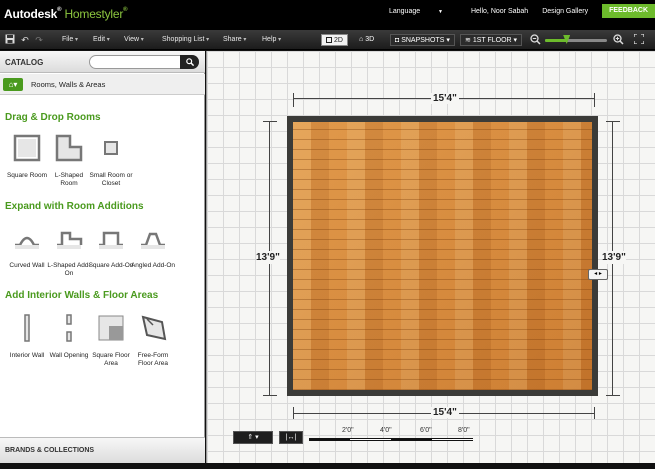 The width and height of the screenshot is (655, 469). Describe the element at coordinates (614, 257) in the screenshot. I see `dimension-label-right: 13'9"` at that location.